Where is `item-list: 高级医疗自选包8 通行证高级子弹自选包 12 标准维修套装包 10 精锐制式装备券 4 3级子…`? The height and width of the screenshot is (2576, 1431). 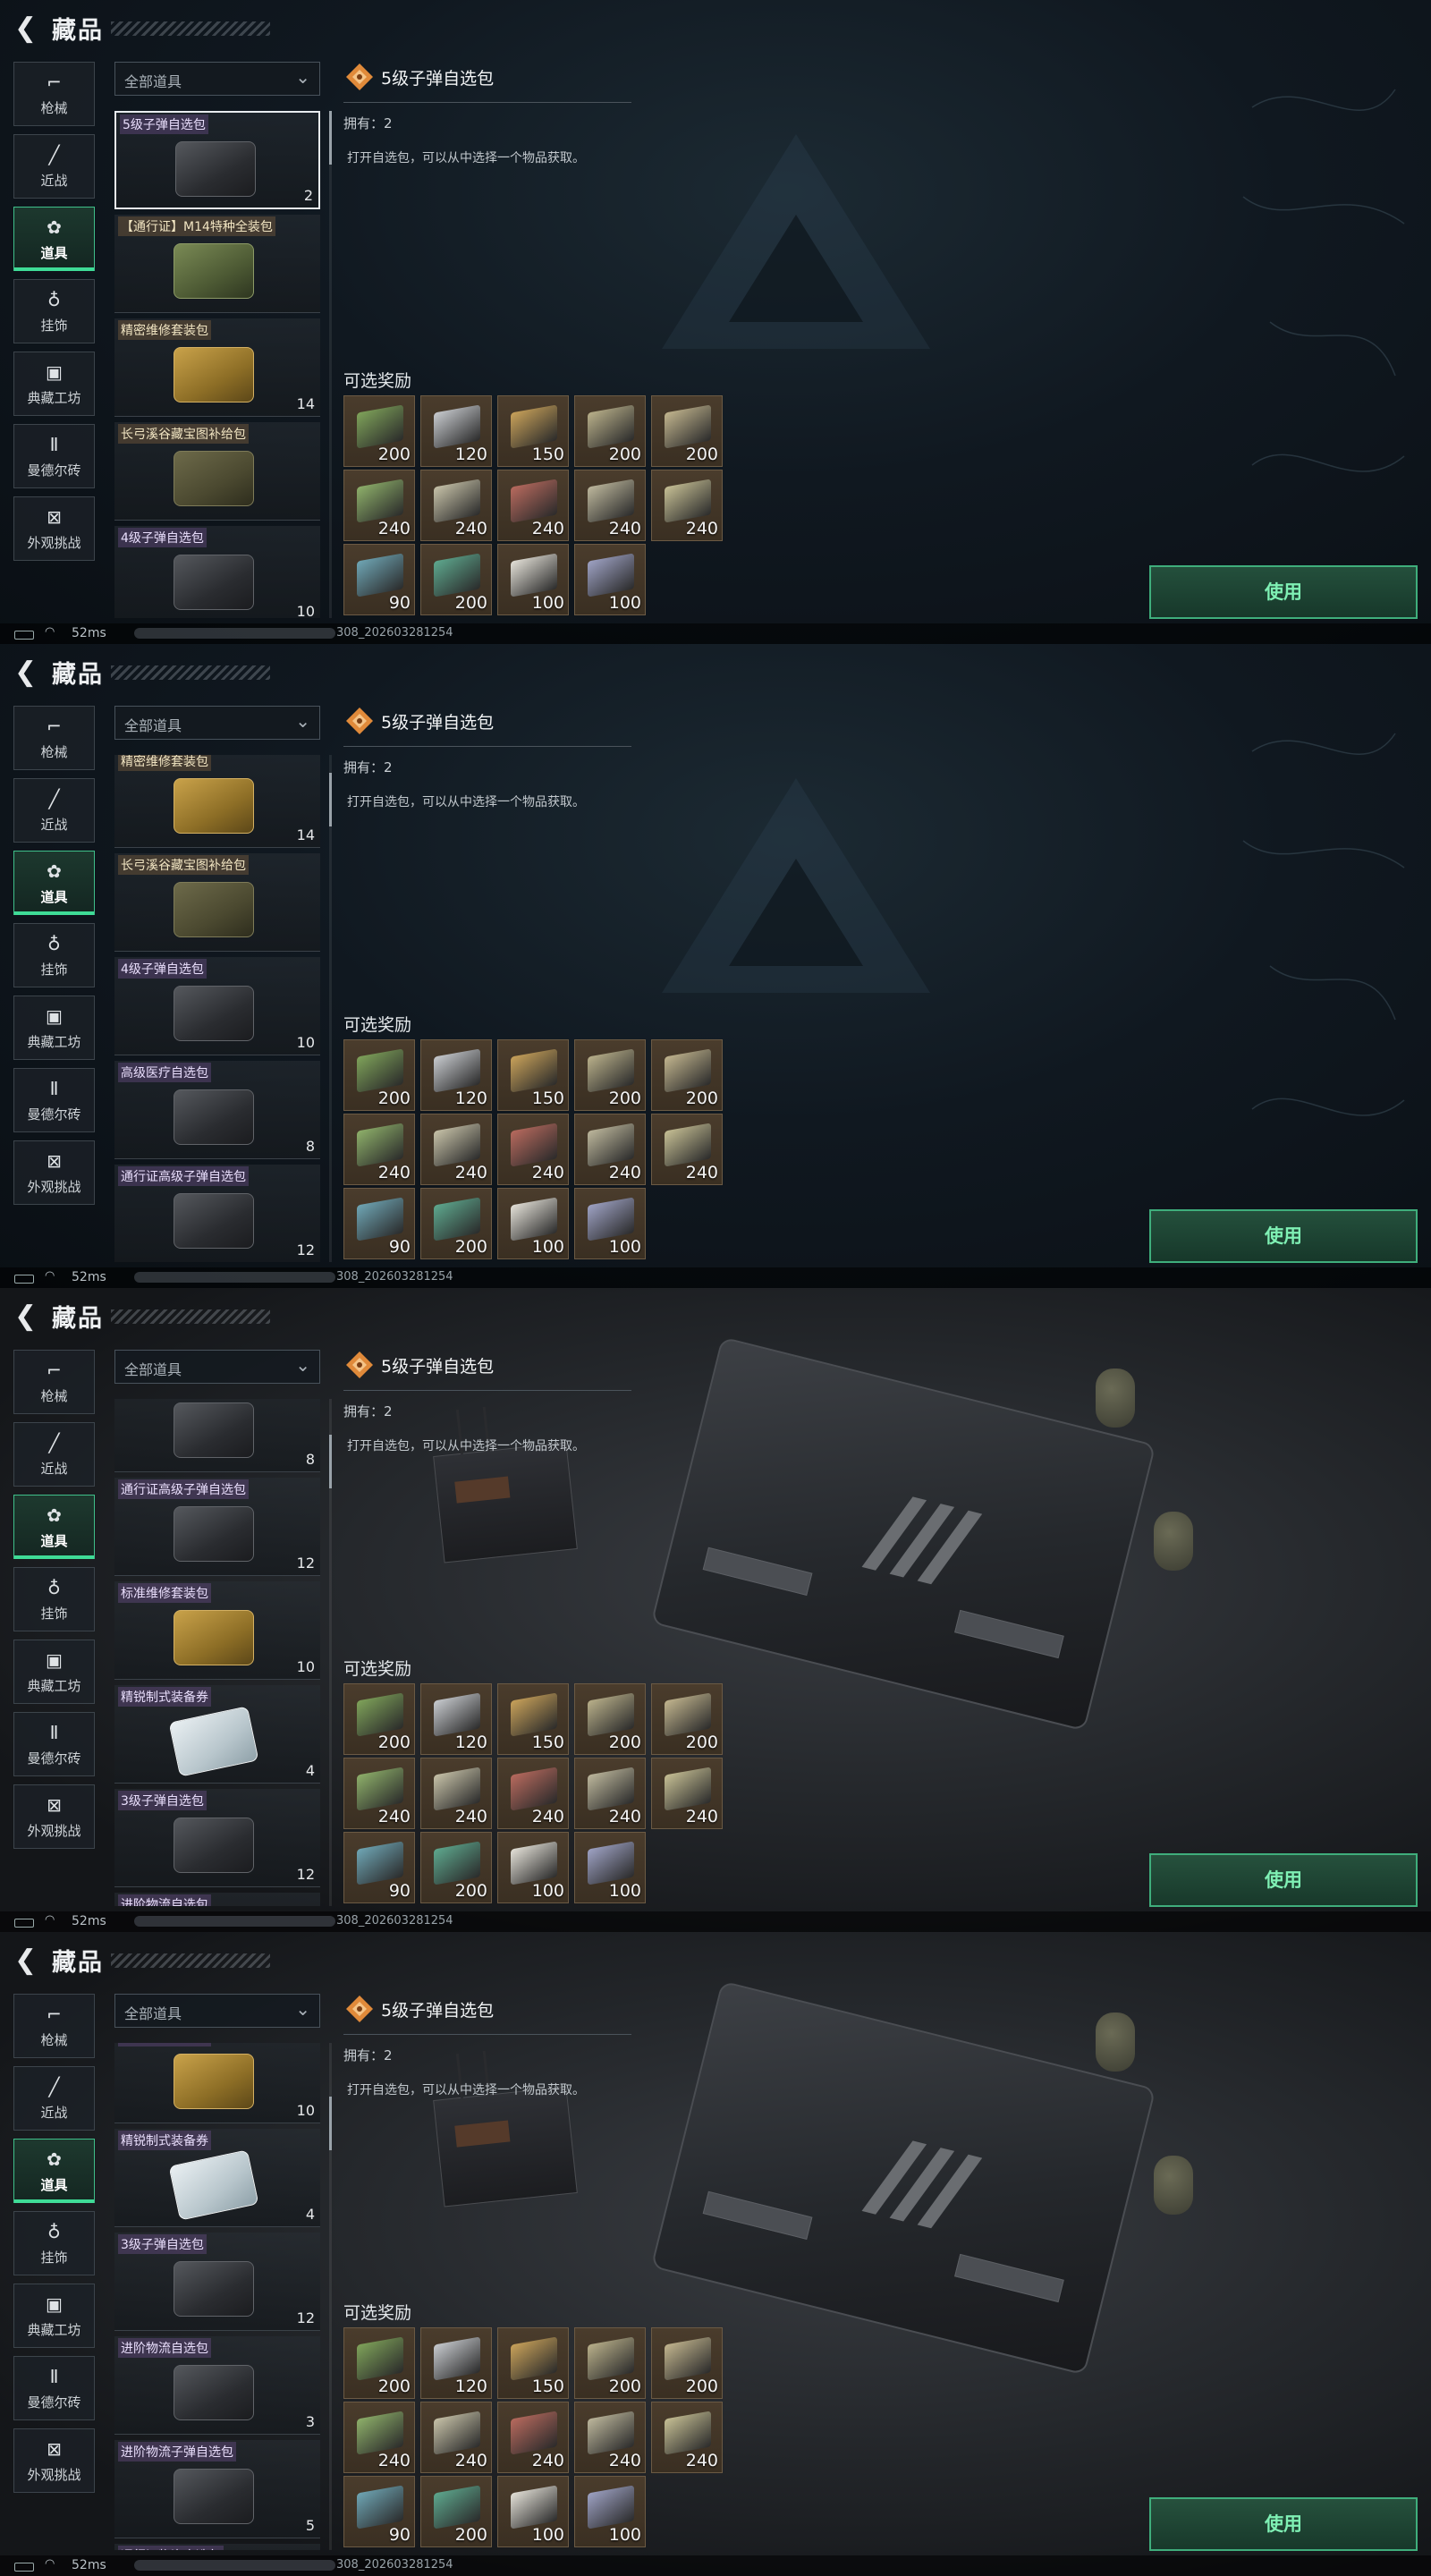
item-list: 高级医疗自选包8 通行证高级子弹自选包 12 标准维修套装包 10 精锐制式装备券 4 3级子… is located at coordinates (218, 1652).